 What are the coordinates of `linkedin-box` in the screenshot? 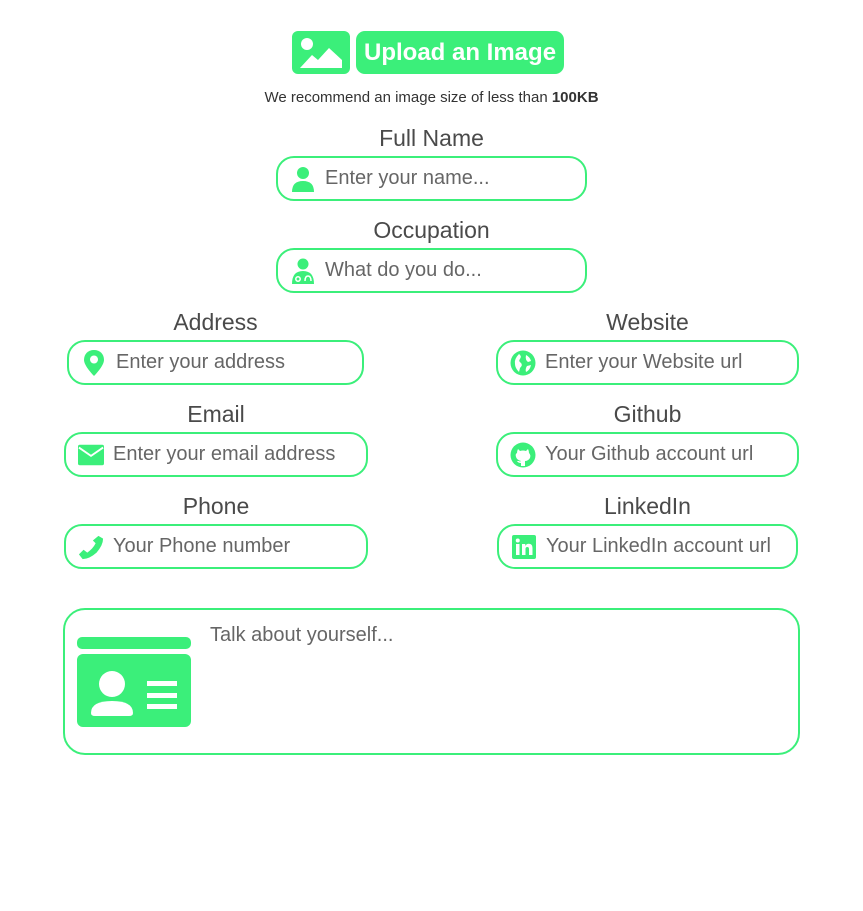 It's located at (647, 546).